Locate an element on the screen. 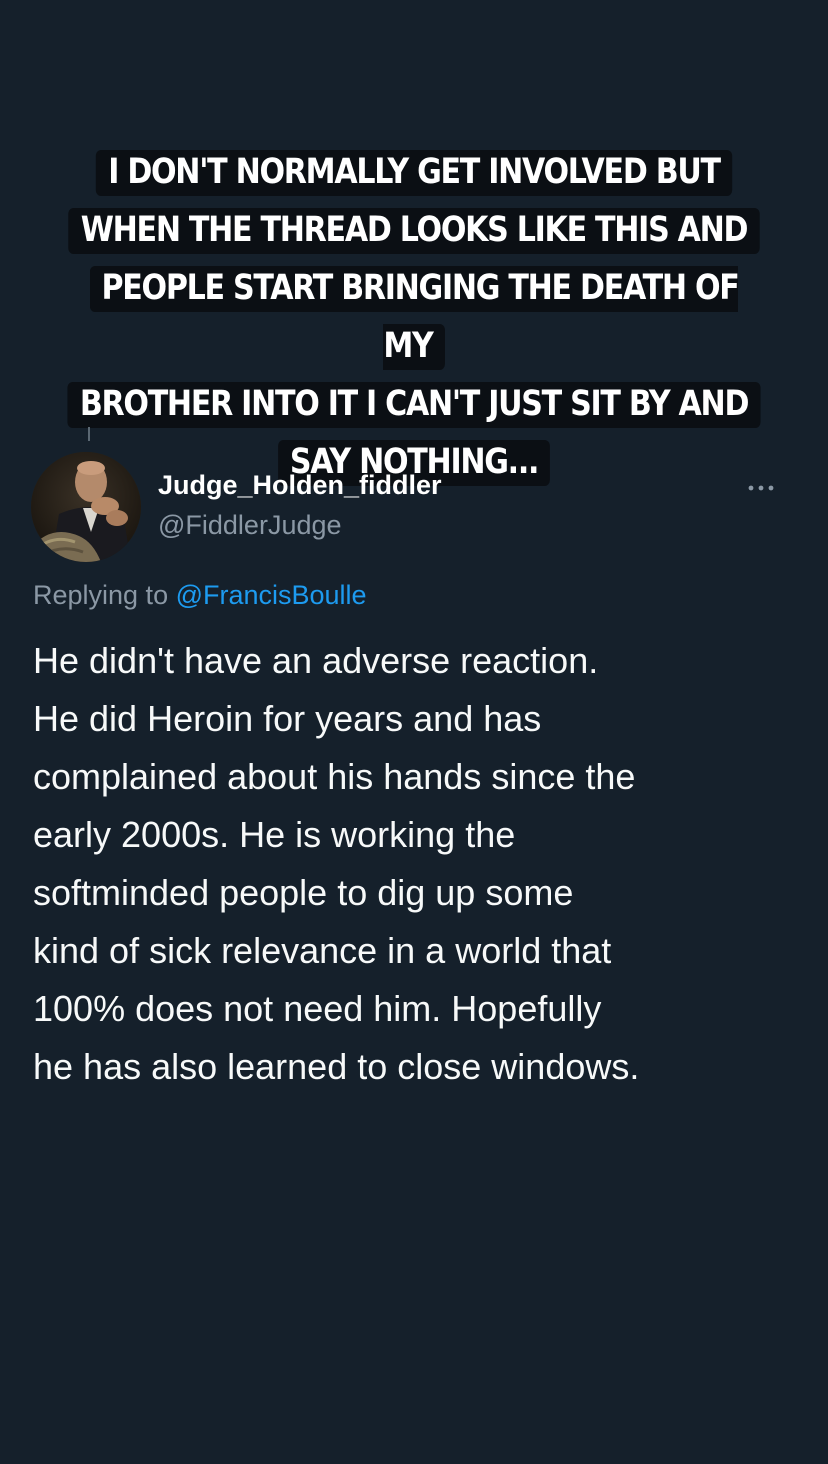 The height and width of the screenshot is (1464, 828). tweet-text-line: He did Heroin for years and has is located at coordinates (287, 718).